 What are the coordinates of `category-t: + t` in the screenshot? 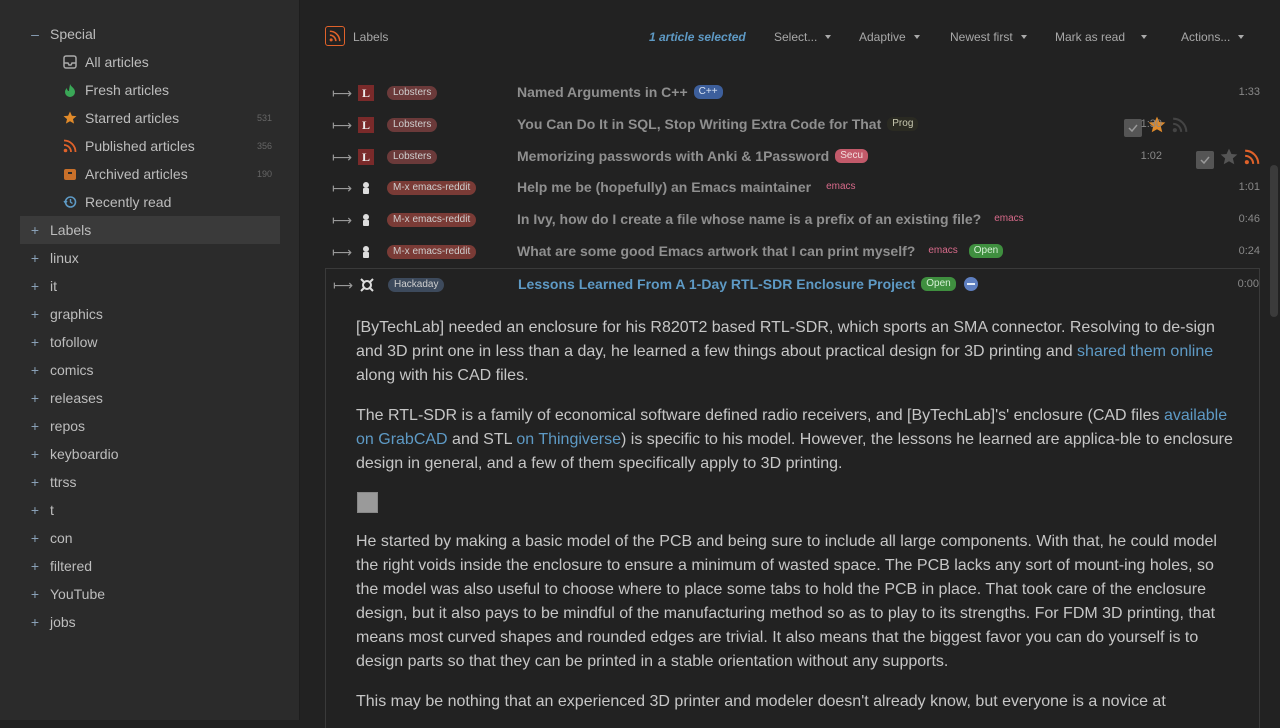 It's located at (150, 510).